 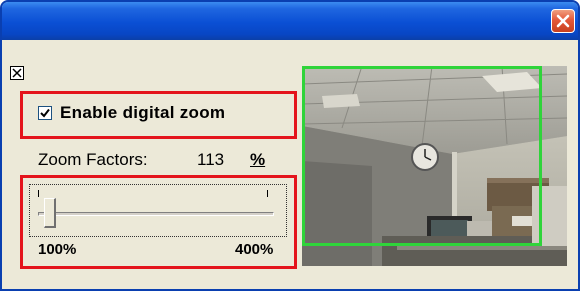 I want to click on close-icon, so click(x=563, y=21).